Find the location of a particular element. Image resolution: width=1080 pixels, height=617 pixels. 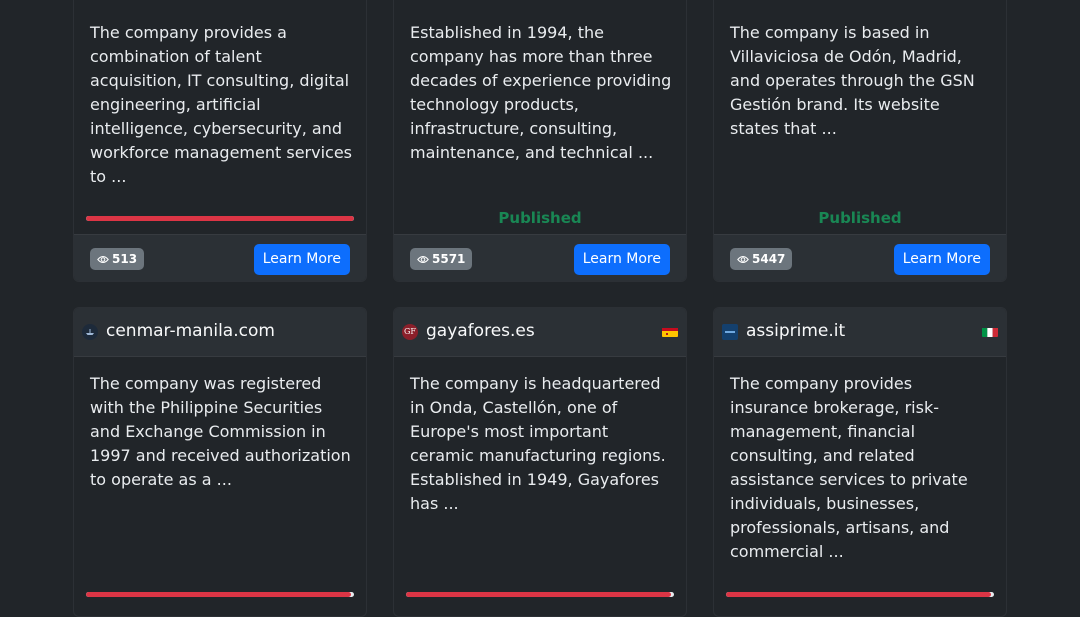

card-header: assiprime.it is located at coordinates (860, 332).